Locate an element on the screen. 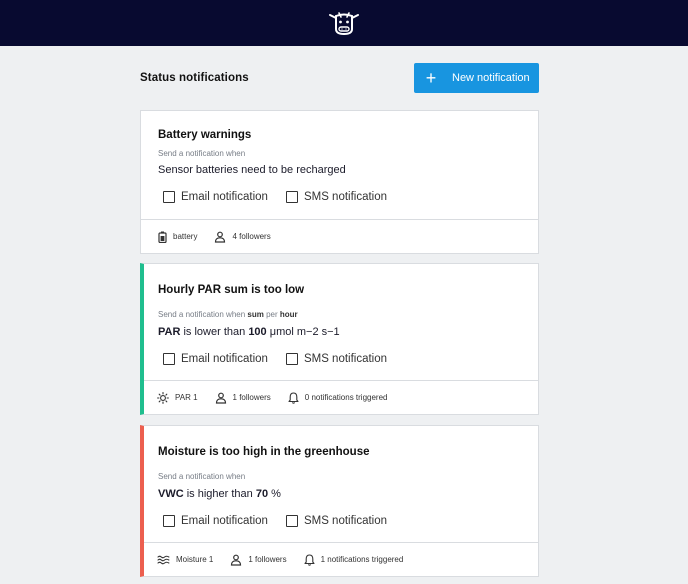 The image size is (688, 584). new-notification-button: + New notification is located at coordinates (476, 78).